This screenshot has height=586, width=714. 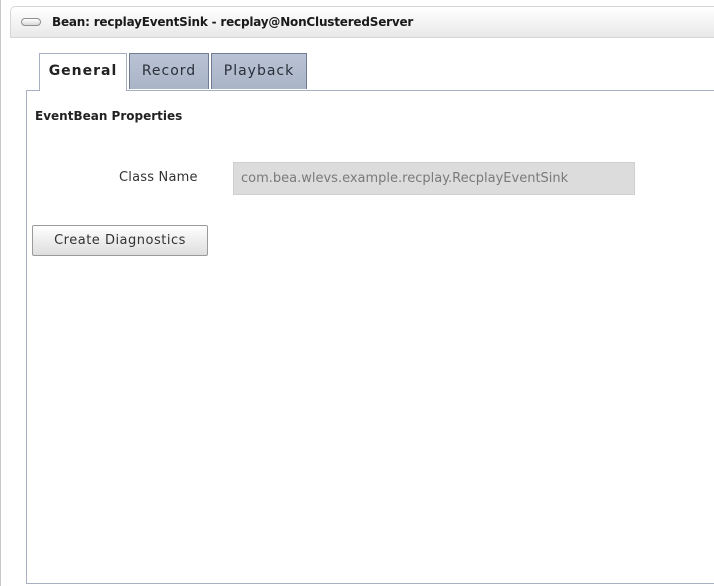 I want to click on section-heading: EventBean Properties, so click(x=109, y=116).